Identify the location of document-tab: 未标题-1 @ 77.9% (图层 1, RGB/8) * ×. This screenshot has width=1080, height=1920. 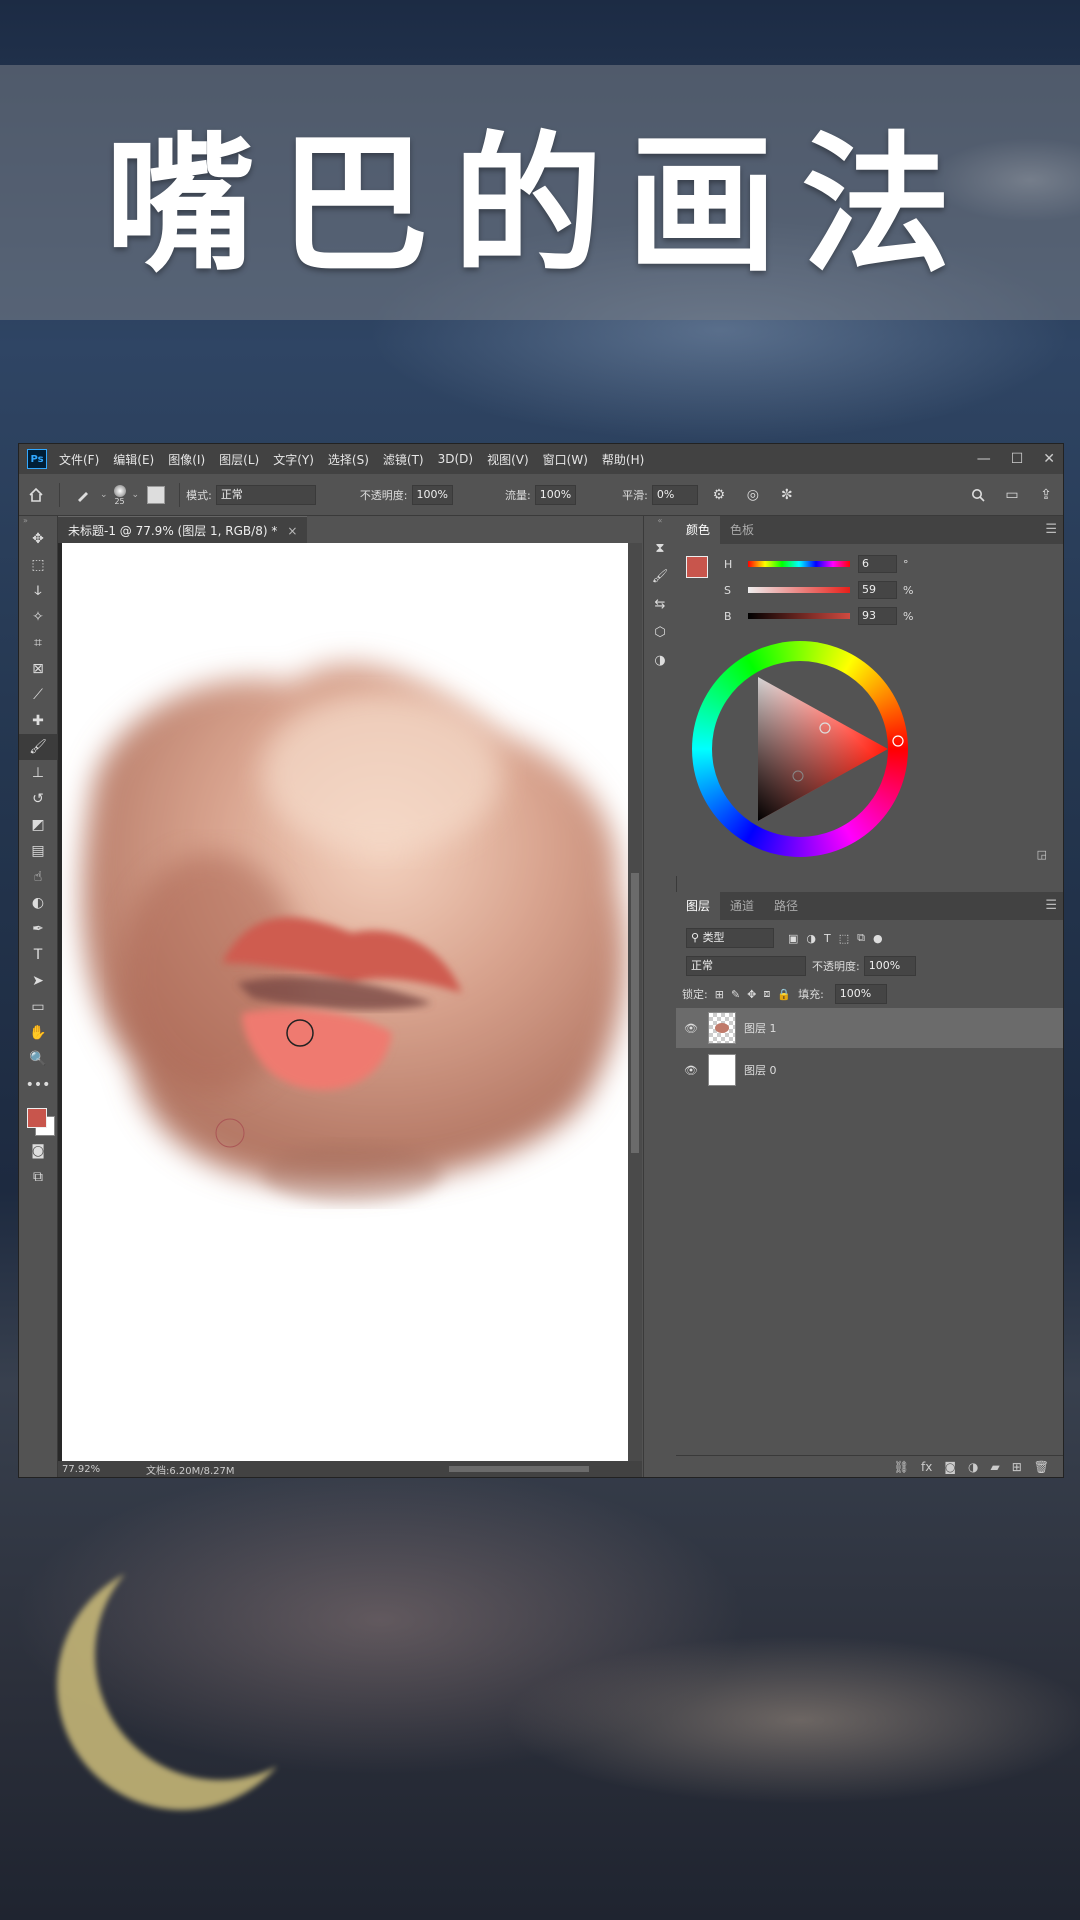
(183, 530).